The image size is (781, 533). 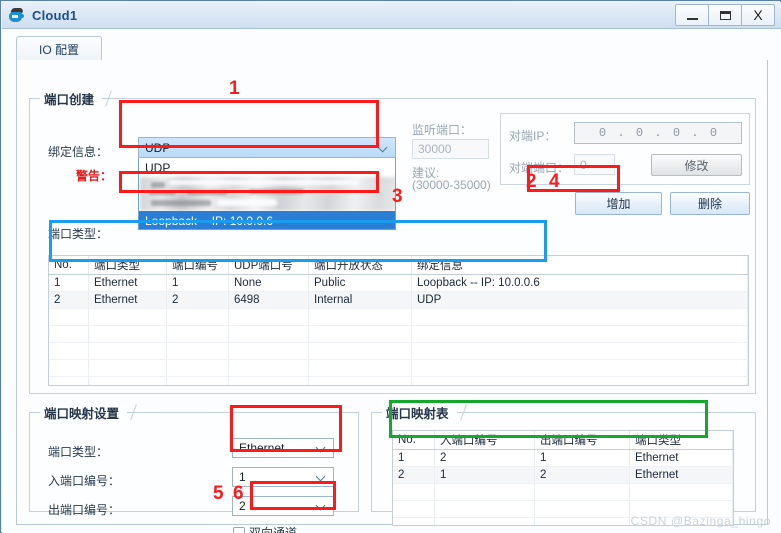 I want to click on port-table-r0-c3: None, so click(x=269, y=283).